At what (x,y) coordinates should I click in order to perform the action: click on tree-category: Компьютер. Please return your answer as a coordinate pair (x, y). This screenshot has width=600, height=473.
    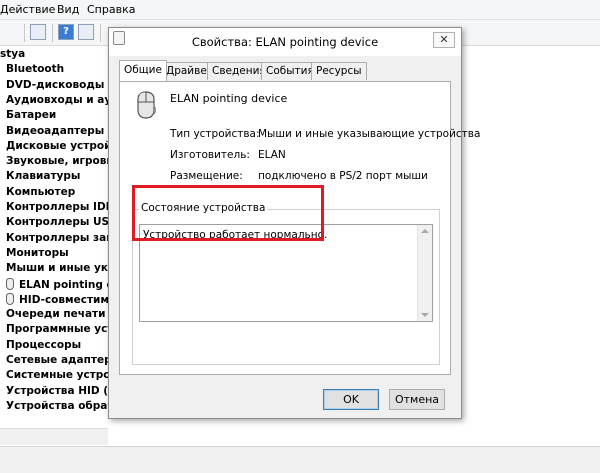
    Looking at the image, I should click on (40, 193).